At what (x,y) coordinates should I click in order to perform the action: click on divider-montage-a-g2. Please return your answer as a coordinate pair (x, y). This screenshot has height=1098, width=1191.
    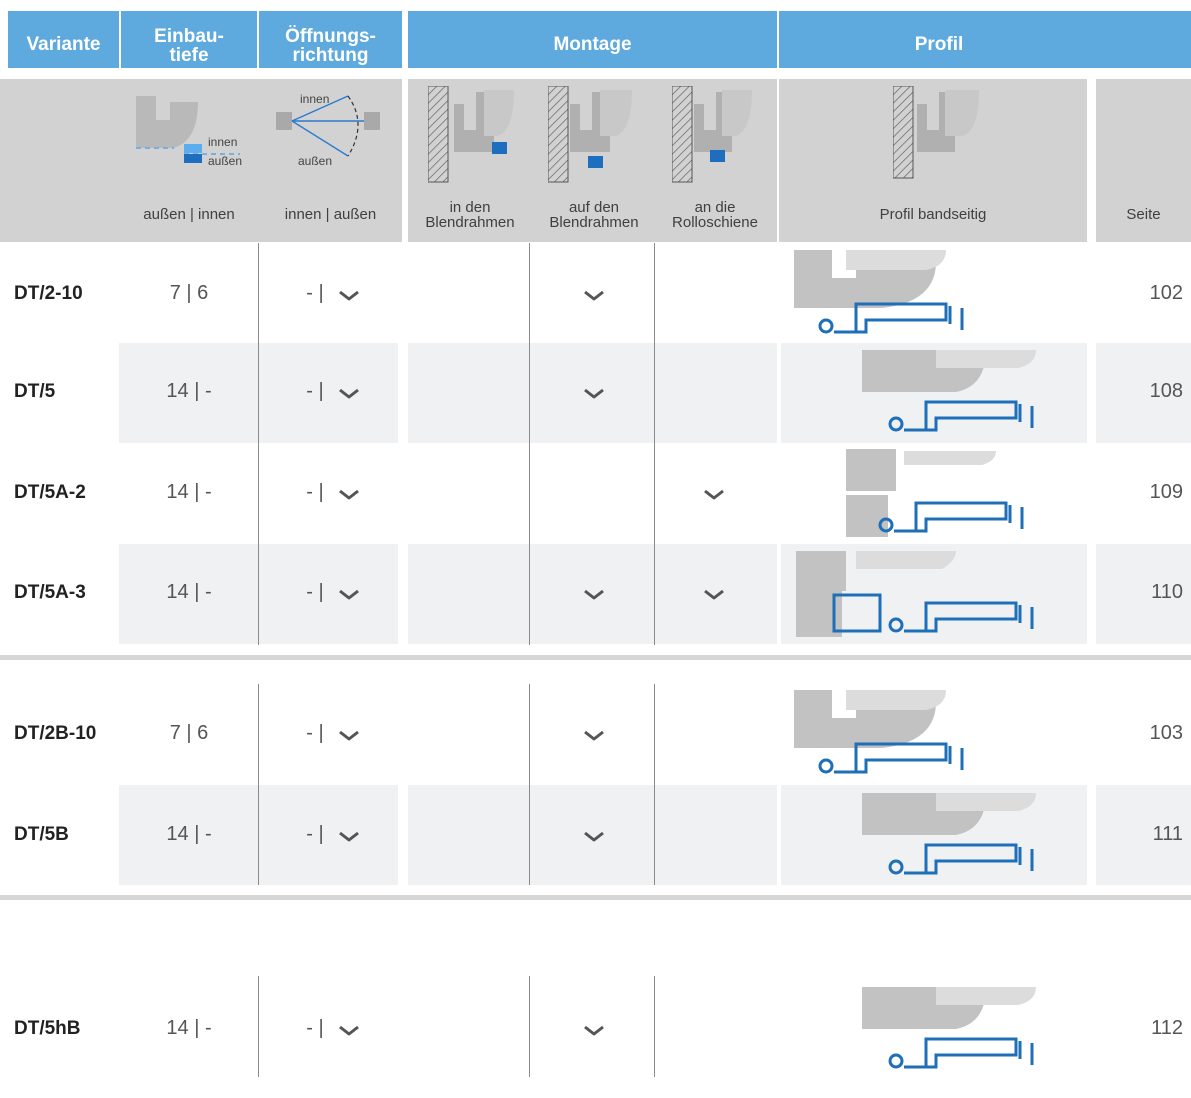
    Looking at the image, I should click on (529, 784).